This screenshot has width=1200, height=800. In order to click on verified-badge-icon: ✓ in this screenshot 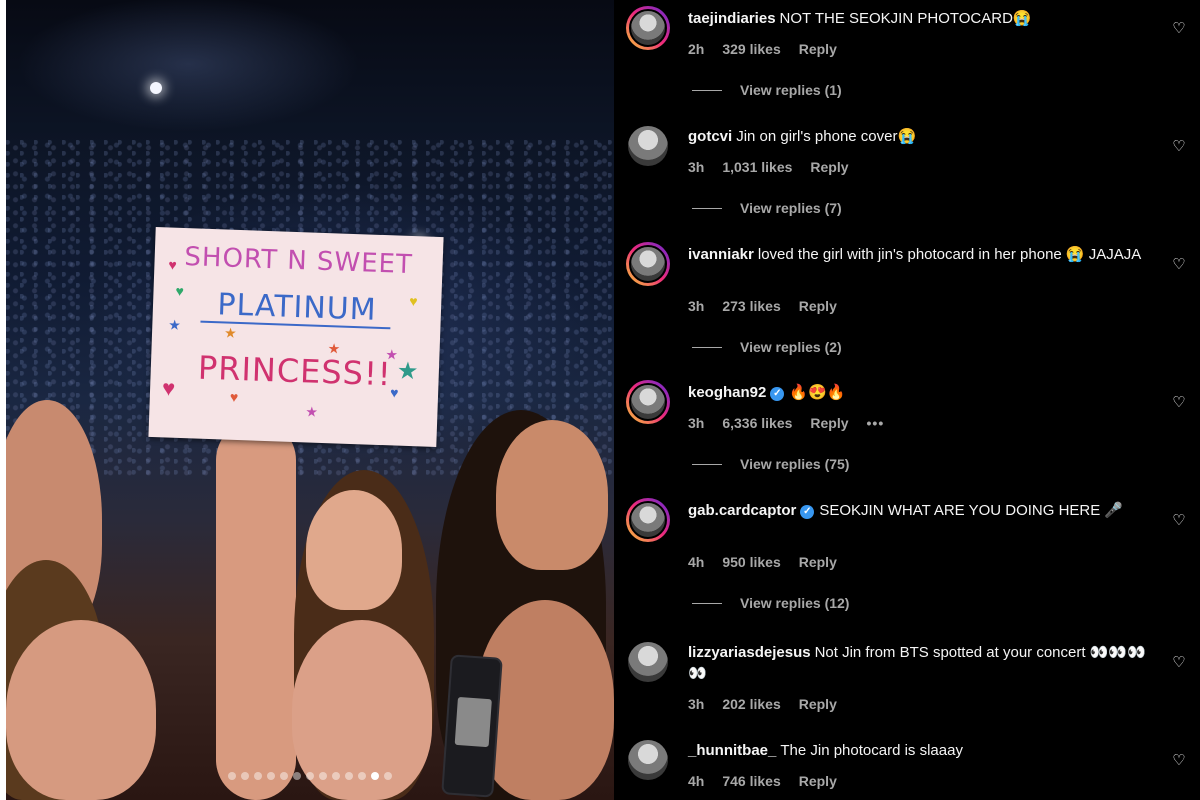, I will do `click(777, 394)`.